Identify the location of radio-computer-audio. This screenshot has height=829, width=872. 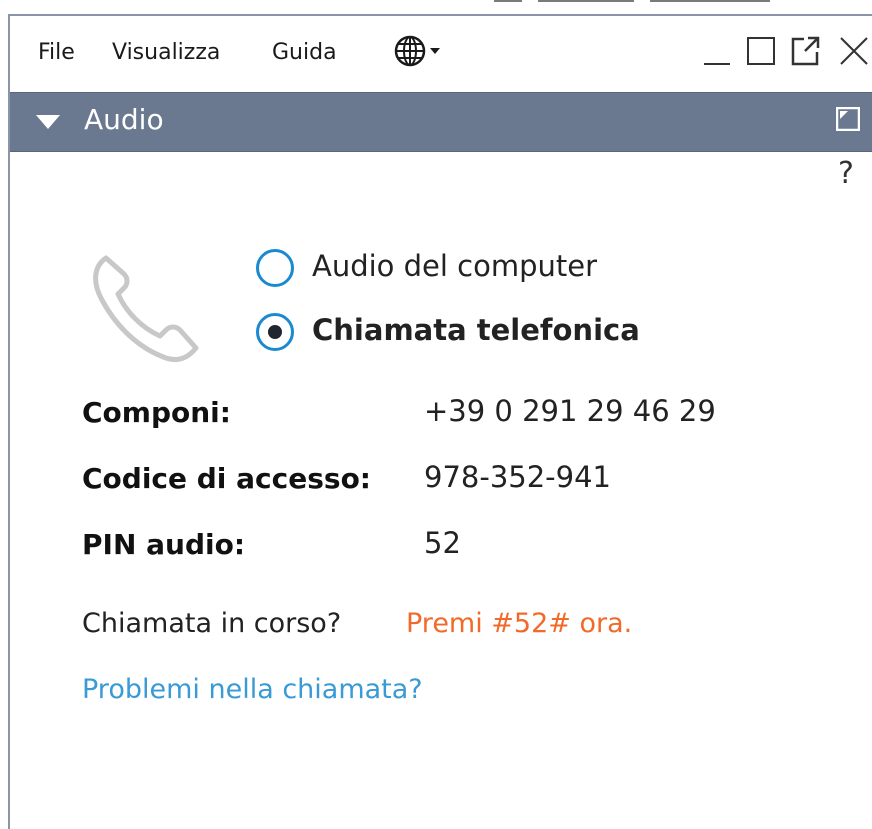
(275, 268).